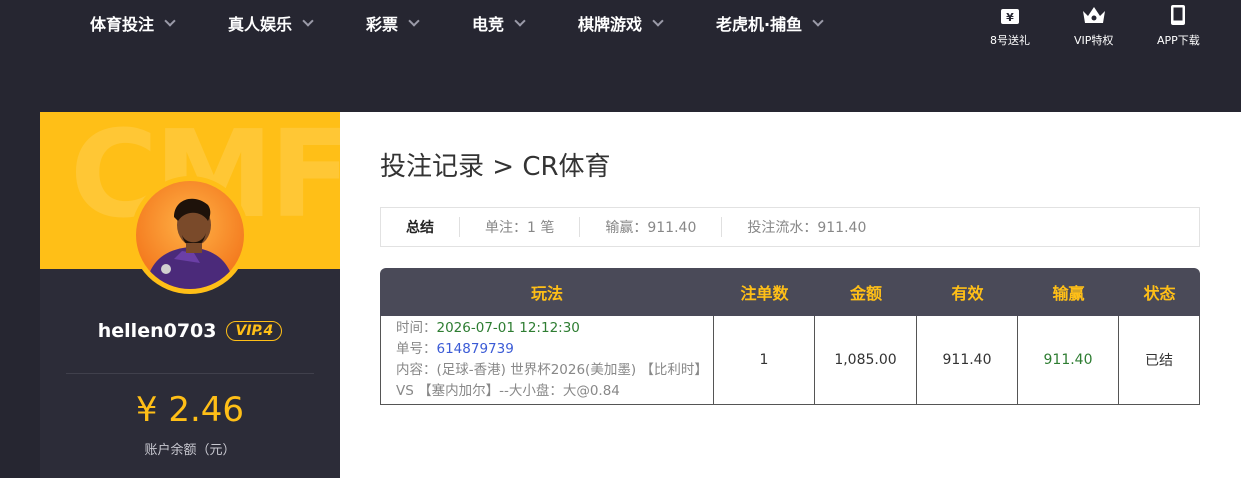 The height and width of the screenshot is (478, 1241). Describe the element at coordinates (122, 24) in the screenshot. I see `nav-label: 体育投注` at that location.